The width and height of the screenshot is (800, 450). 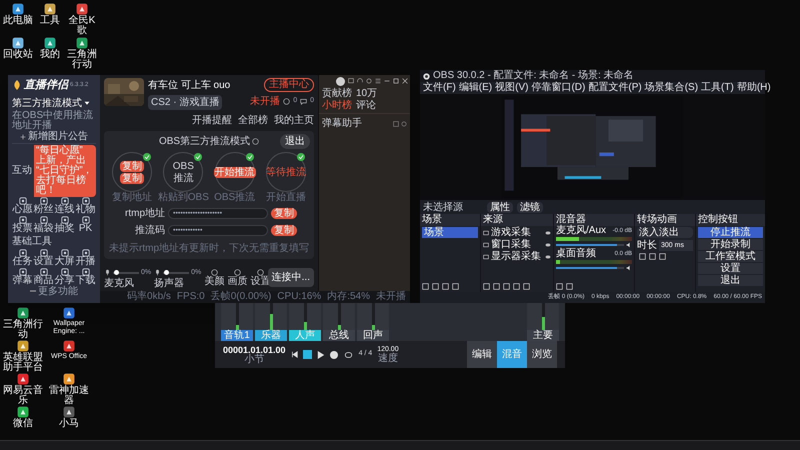 I want to click on menu-item: 场景集合(S), so click(x=671, y=88).